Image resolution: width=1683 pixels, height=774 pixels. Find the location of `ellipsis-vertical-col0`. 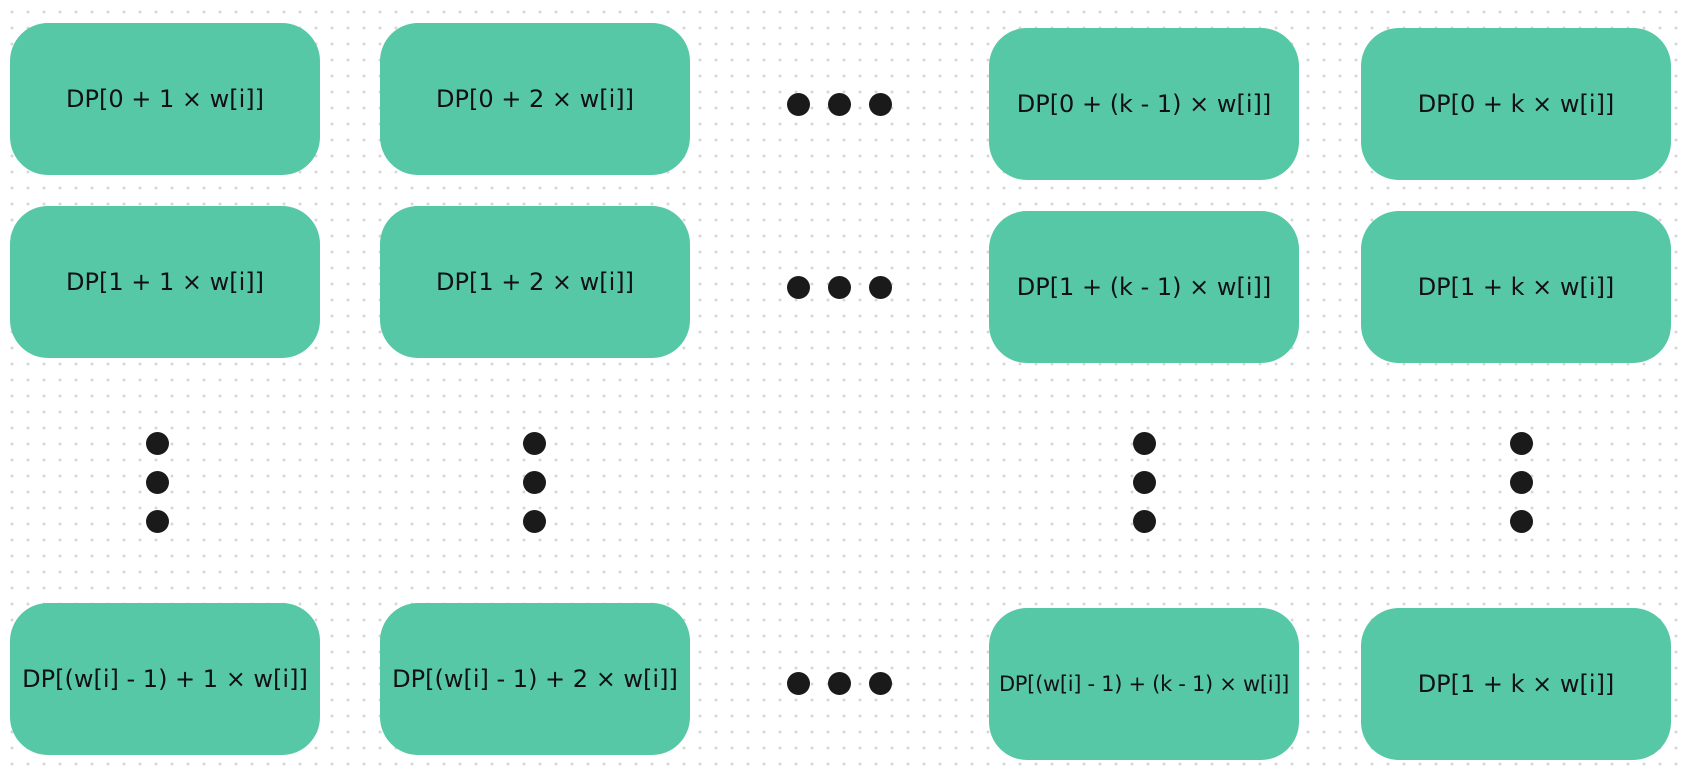

ellipsis-vertical-col0 is located at coordinates (157, 482).